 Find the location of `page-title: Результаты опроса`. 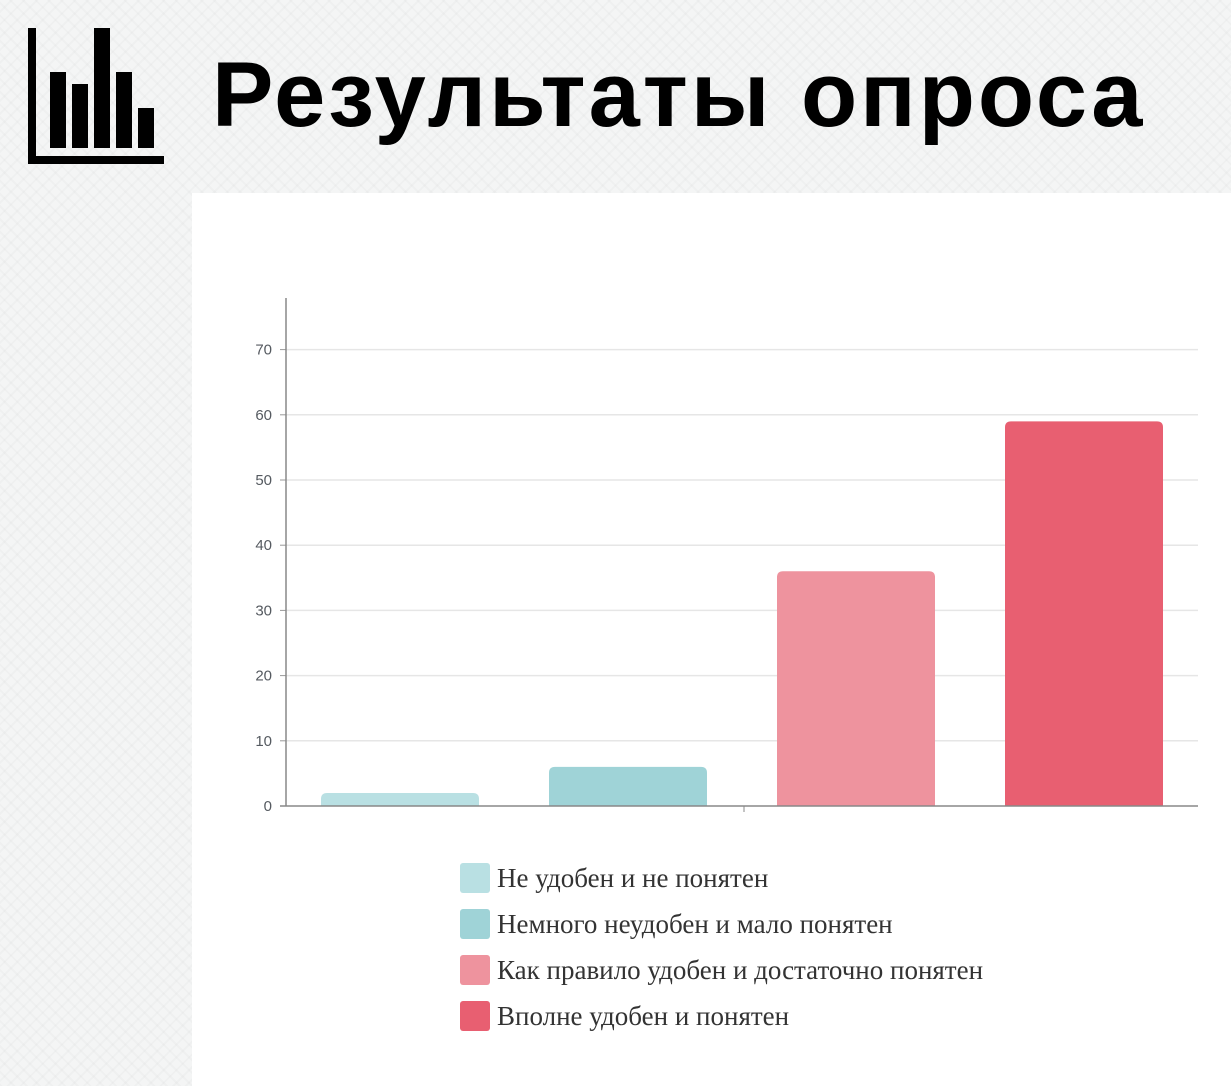

page-title: Результаты опроса is located at coordinates (679, 95).